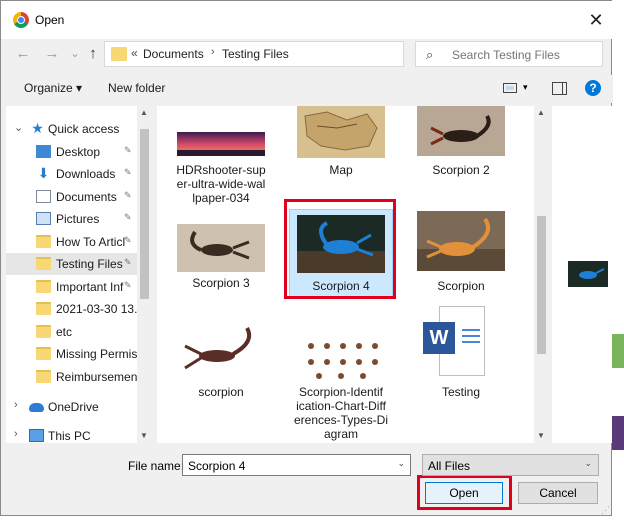 Image resolution: width=624 pixels, height=527 pixels. I want to click on help-icon: ?, so click(593, 88).